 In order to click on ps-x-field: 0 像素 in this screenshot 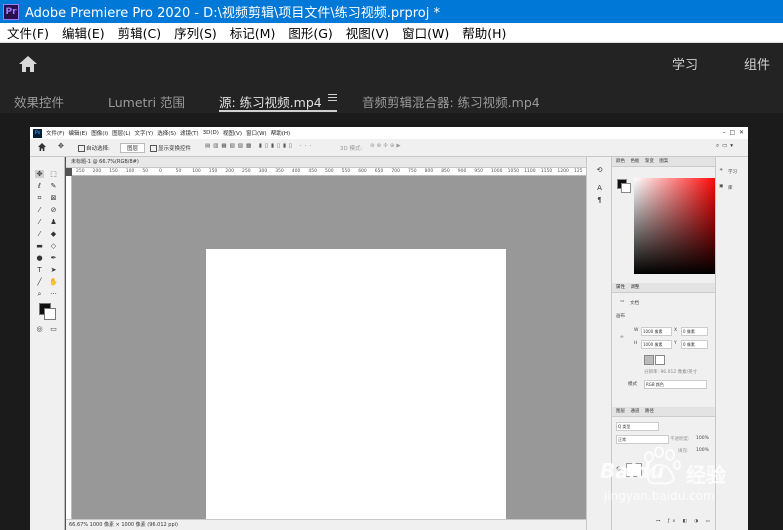, I will do `click(694, 331)`.